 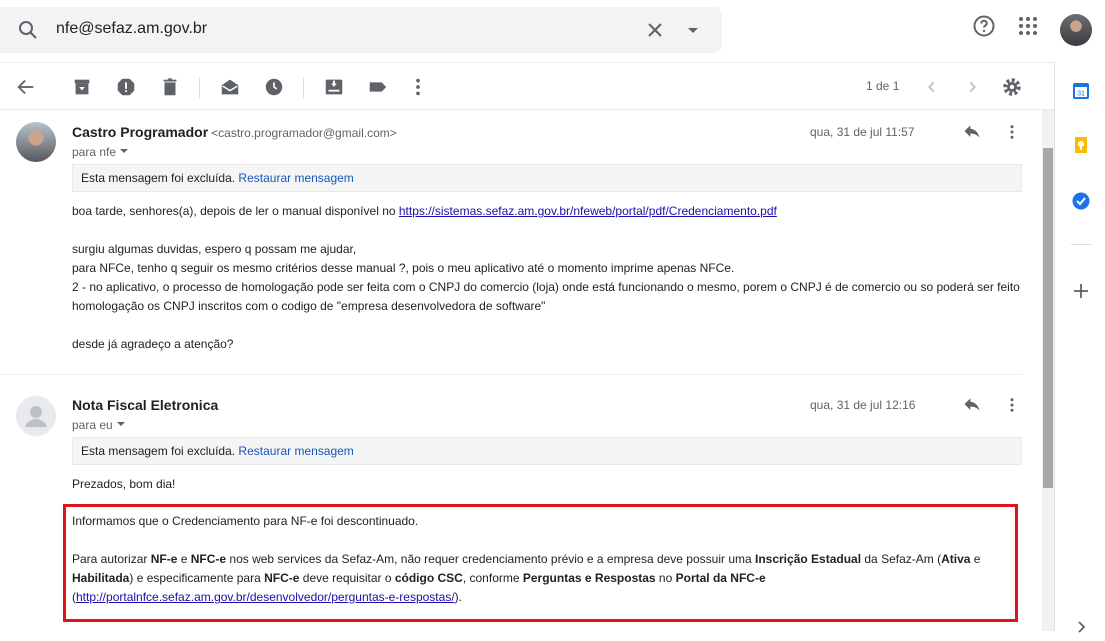 I want to click on top-bar: nfe@sefaz.am.gov.br, so click(x=552, y=31).